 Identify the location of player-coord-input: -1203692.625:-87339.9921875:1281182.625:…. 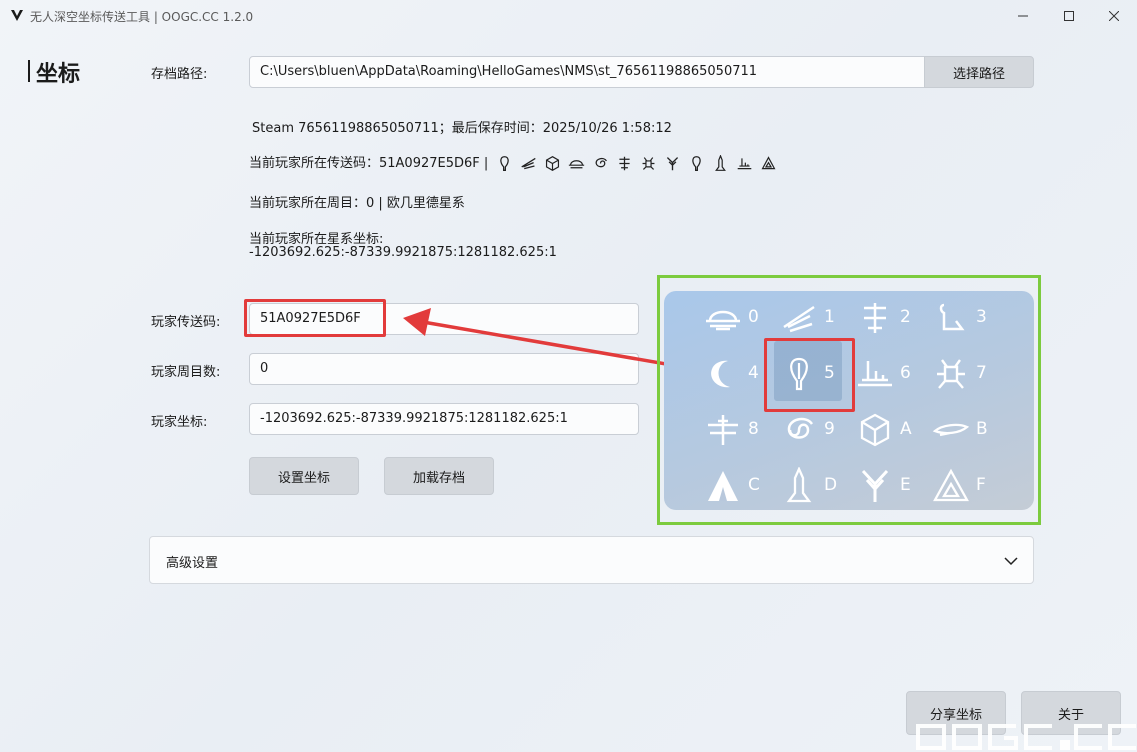
(444, 419).